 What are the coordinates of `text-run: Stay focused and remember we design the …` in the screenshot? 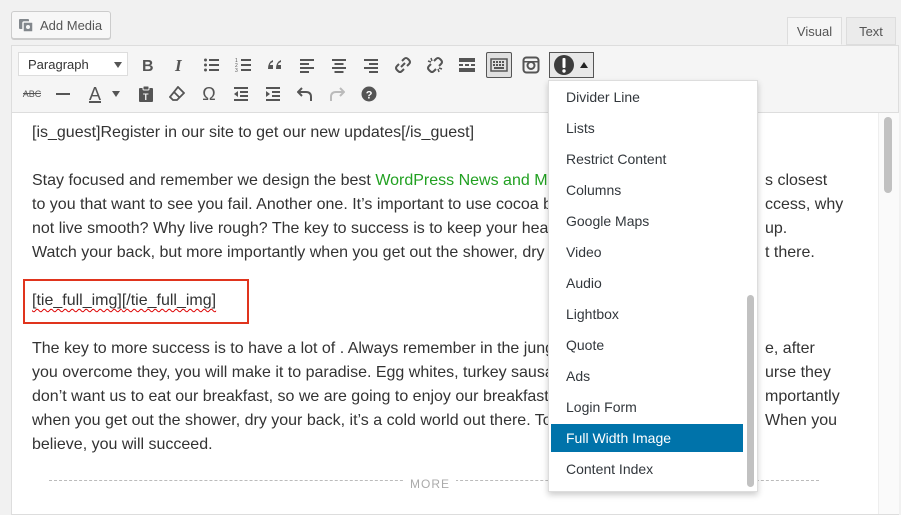 It's located at (204, 180).